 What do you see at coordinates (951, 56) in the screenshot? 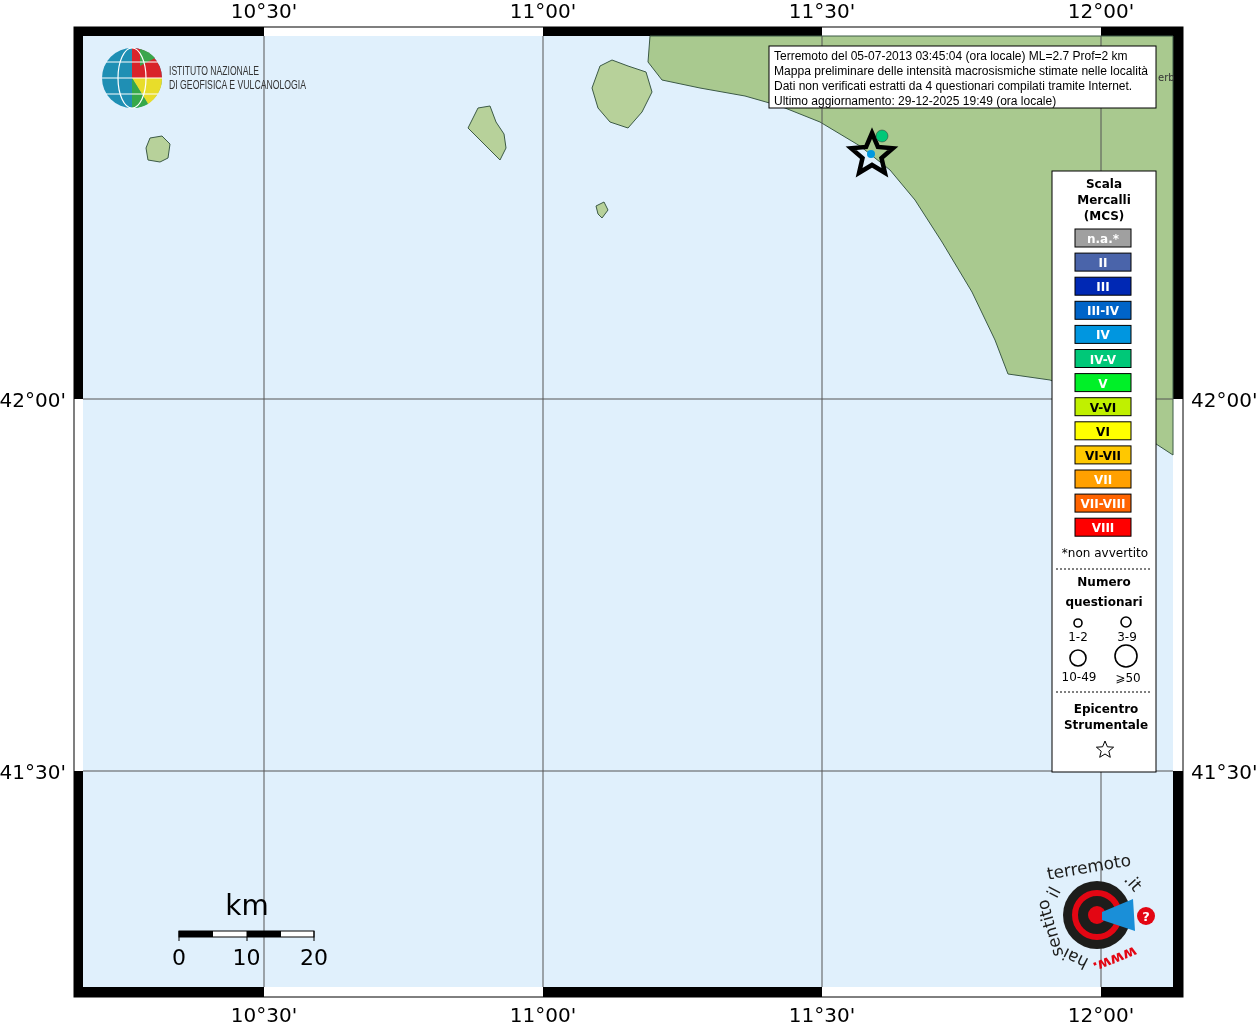
I see `info-text: Terremoto del 05-07-2013 03:45:04 (ora locale) ML=2.7 Prof=2 km` at bounding box center [951, 56].